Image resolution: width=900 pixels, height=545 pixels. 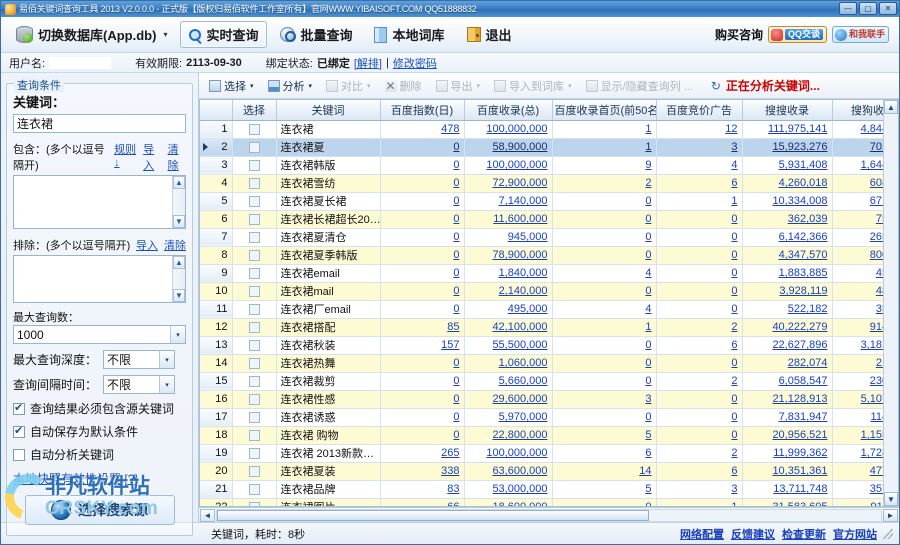 What do you see at coordinates (604, 435) in the screenshot?
I see `cell-baidu-firstpage: 5` at bounding box center [604, 435].